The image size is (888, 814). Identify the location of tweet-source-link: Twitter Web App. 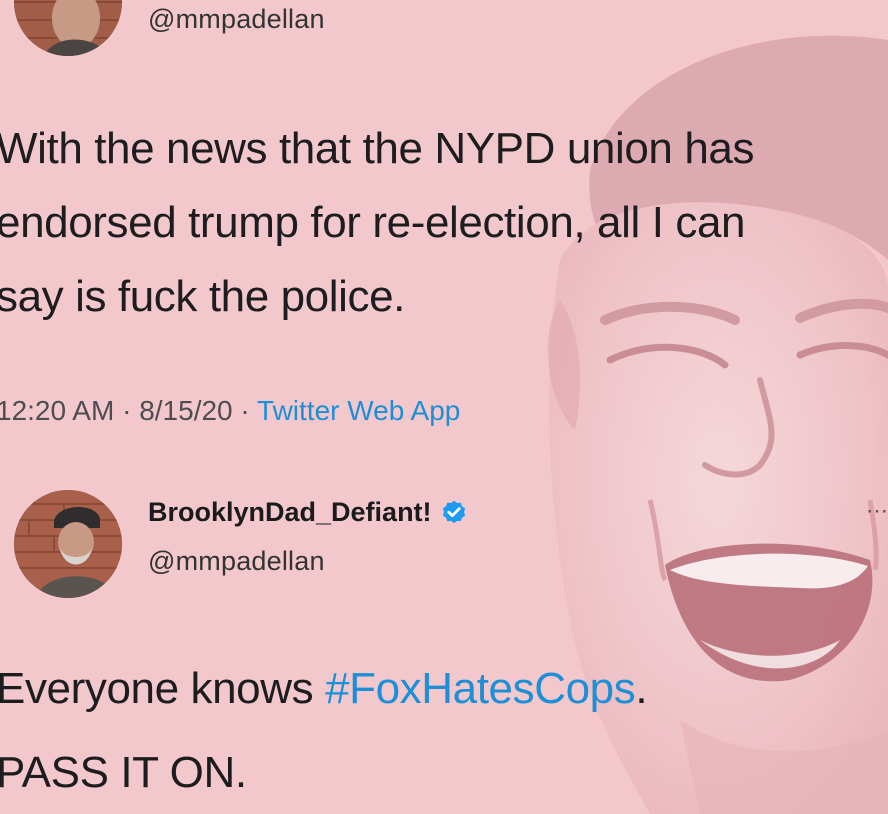
(358, 410).